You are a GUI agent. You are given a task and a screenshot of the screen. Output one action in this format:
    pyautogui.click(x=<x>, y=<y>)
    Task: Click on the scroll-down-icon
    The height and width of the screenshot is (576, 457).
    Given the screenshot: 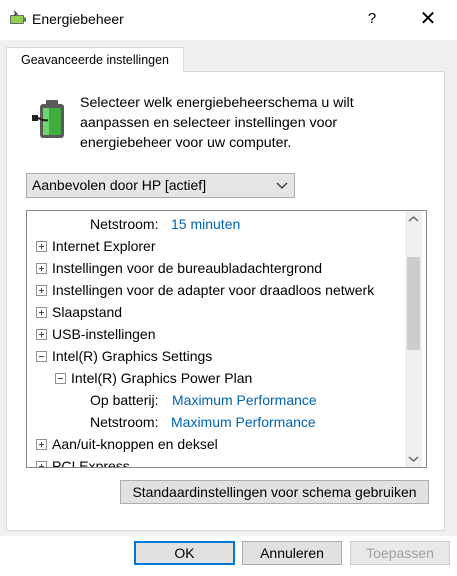 What is the action you would take?
    pyautogui.click(x=413, y=458)
    